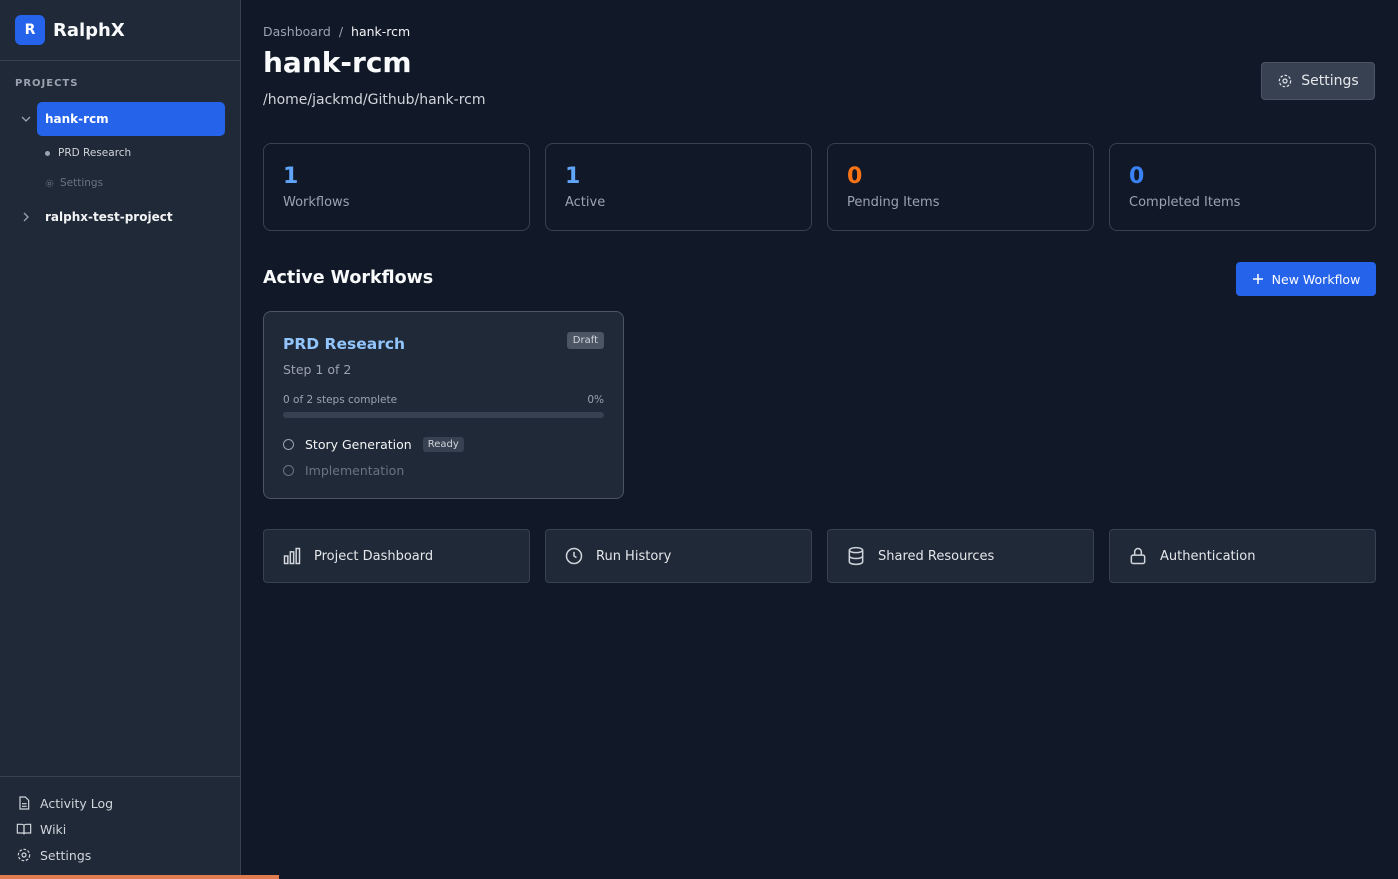  I want to click on project-path: /home/jackmd/Github/hank-rcm, so click(374, 100).